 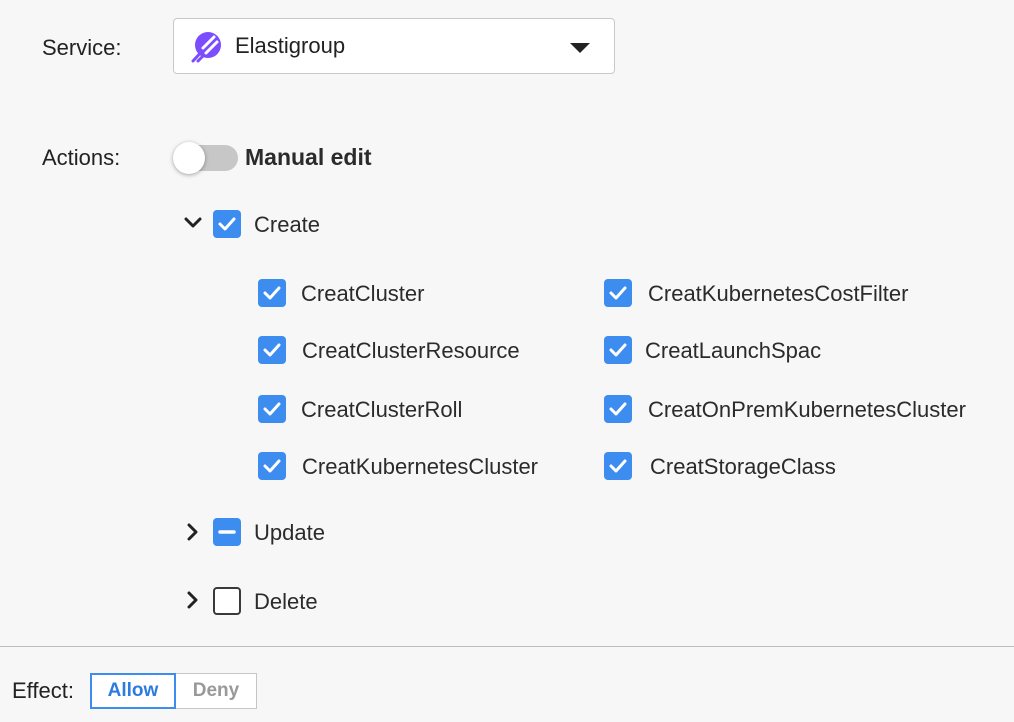 I want to click on creat-cluster-resource-checkbox, so click(x=272, y=350).